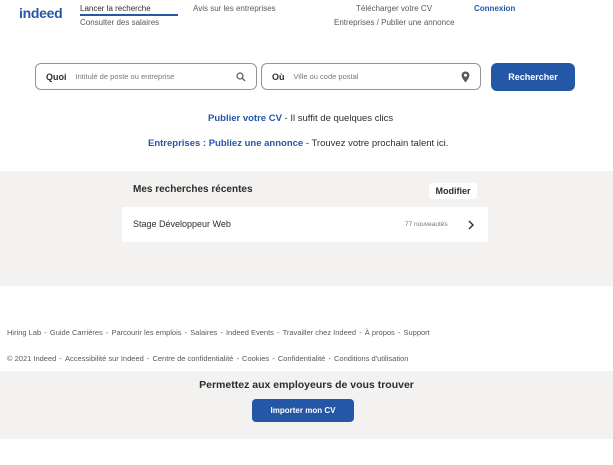 This screenshot has height=465, width=613. Describe the element at coordinates (453, 191) in the screenshot. I see `edit-recent-button: Modifier` at that location.